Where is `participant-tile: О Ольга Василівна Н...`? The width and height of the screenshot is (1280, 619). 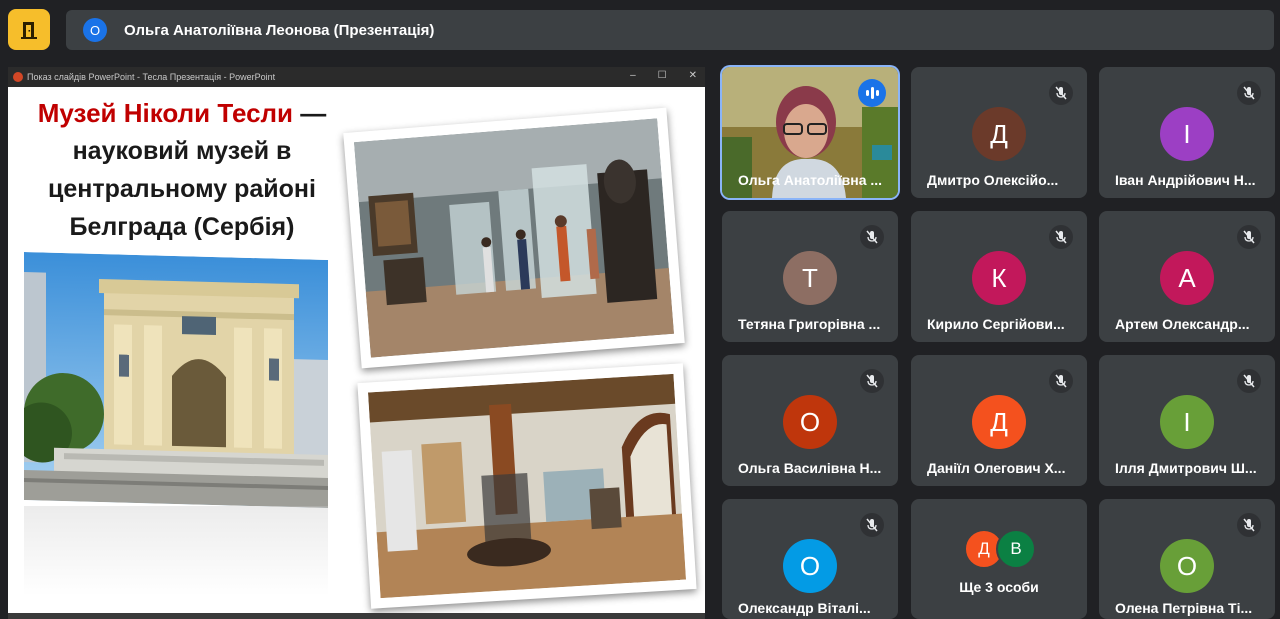
participant-tile: О Ольга Василівна Н... is located at coordinates (810, 420).